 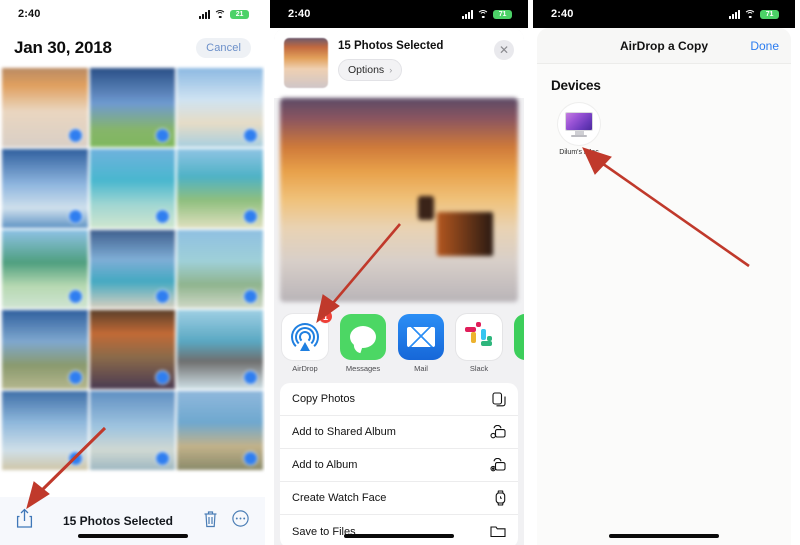 I want to click on action-save-to-files: Save to Files, so click(x=399, y=530).